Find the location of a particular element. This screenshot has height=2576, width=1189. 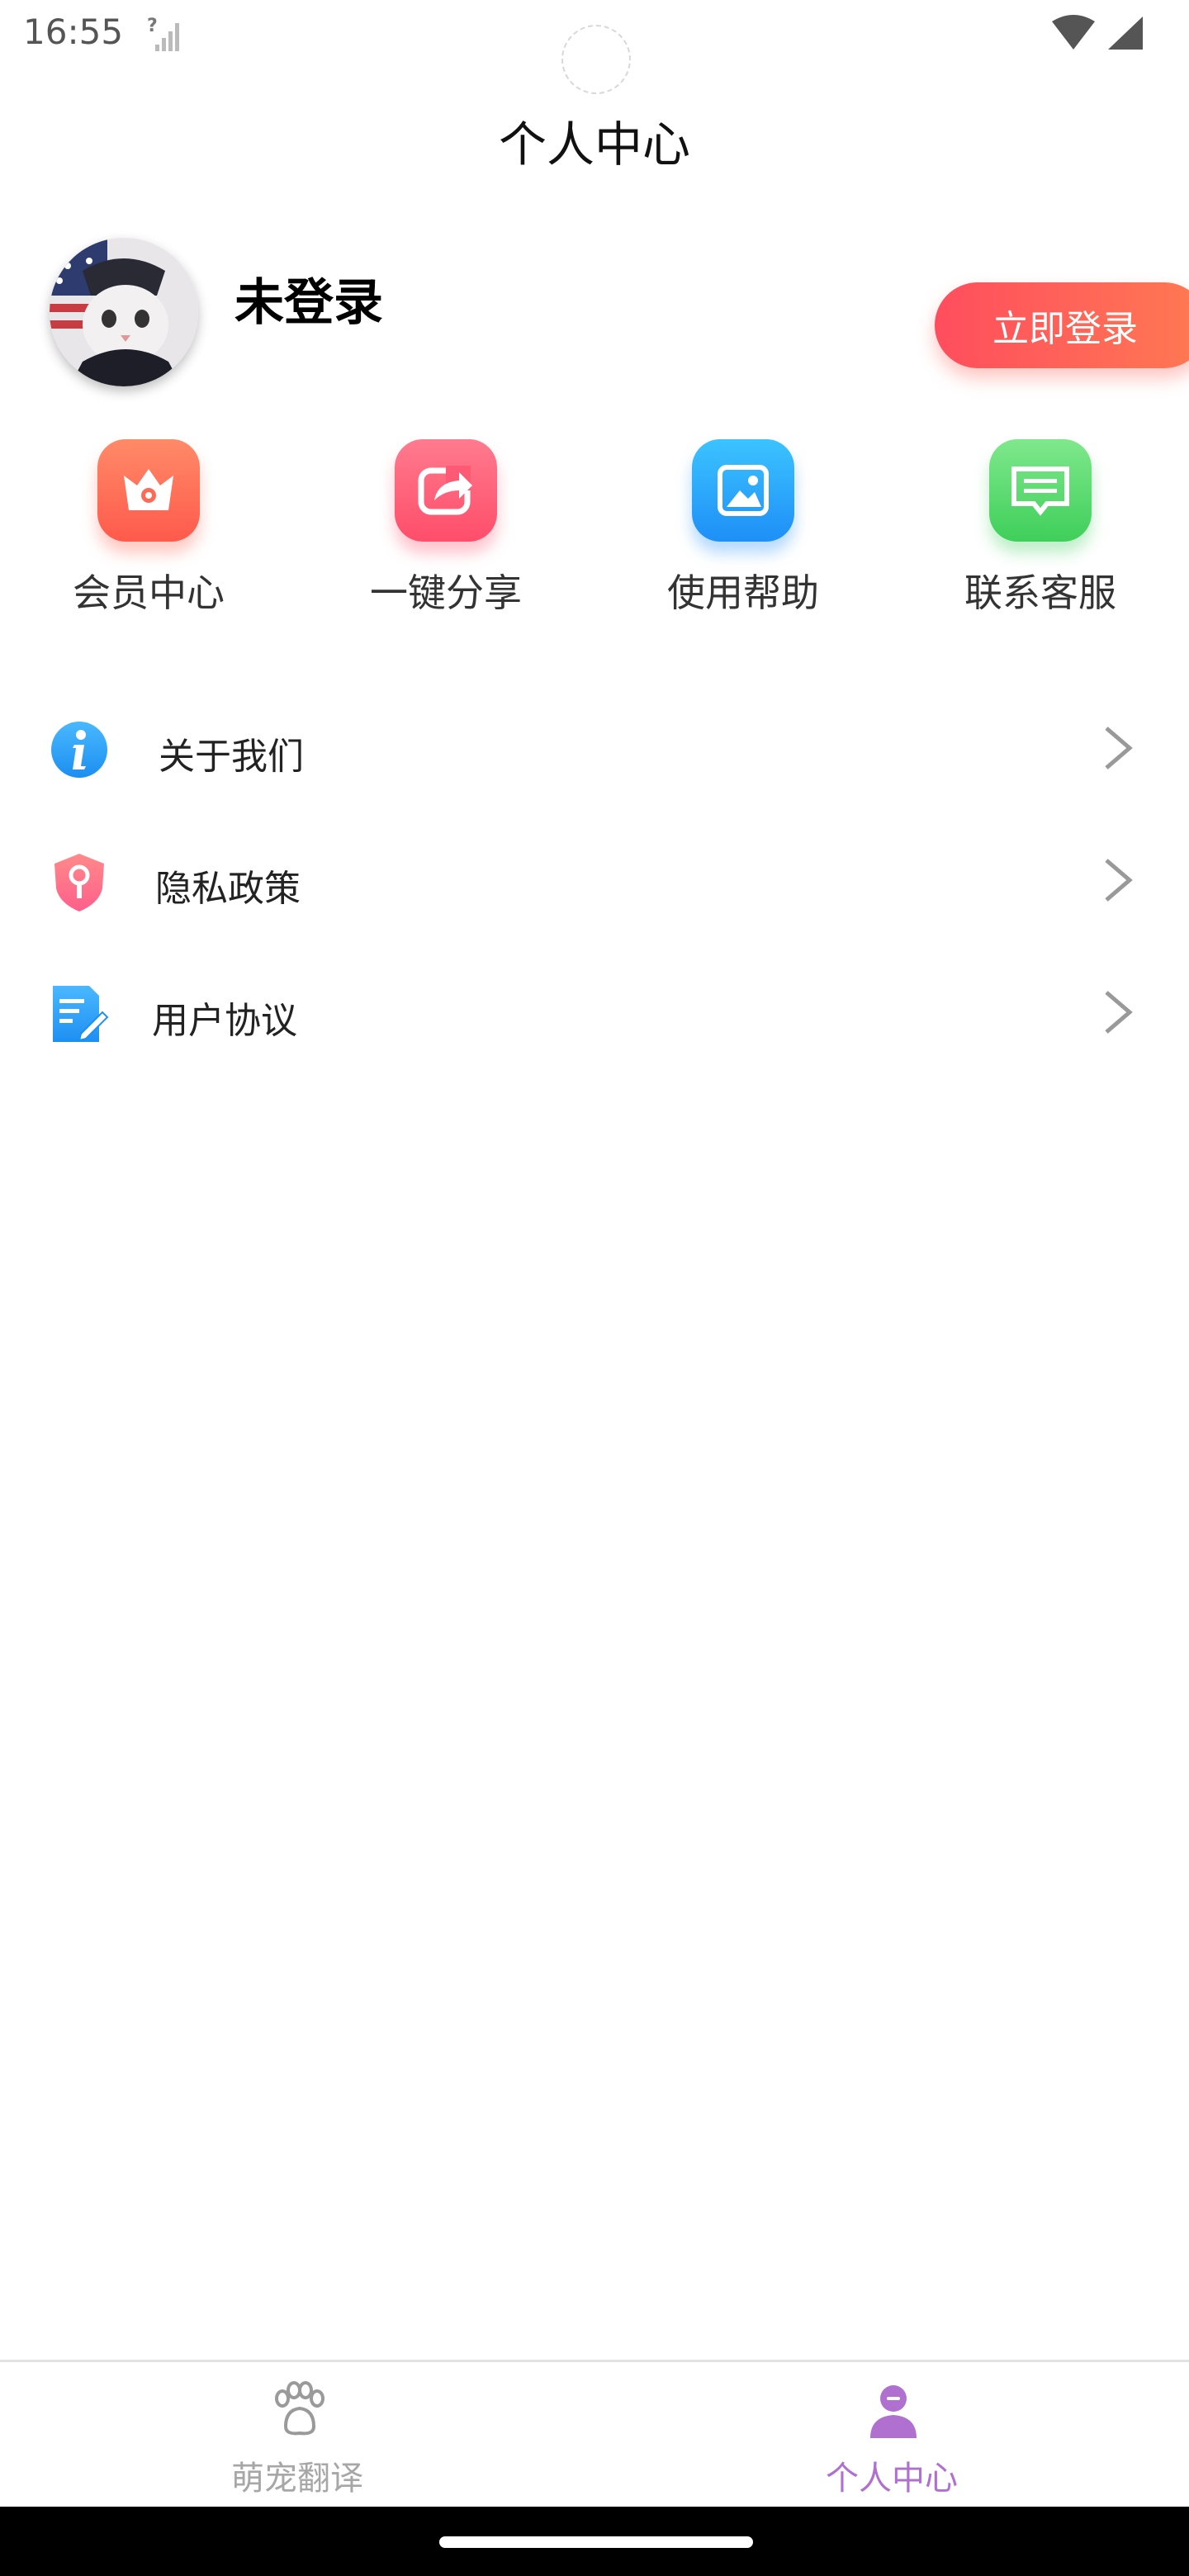

quick-action-vip-center: 会员中心 is located at coordinates (149, 530).